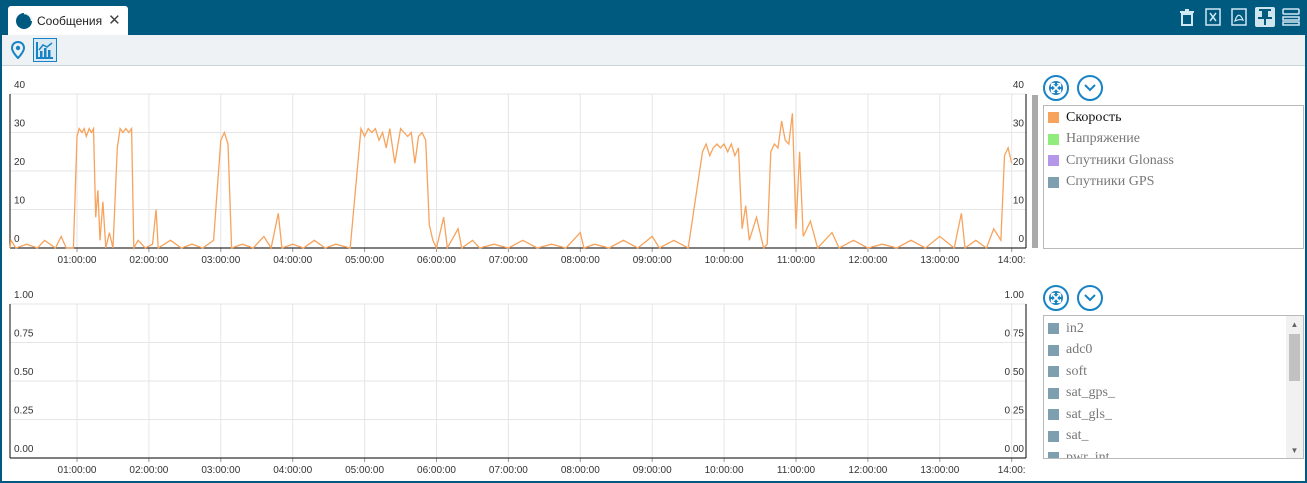 This screenshot has height=483, width=1307. Describe the element at coordinates (1015, 295) in the screenshot. I see `y-tick-label-right: 1.00` at that location.